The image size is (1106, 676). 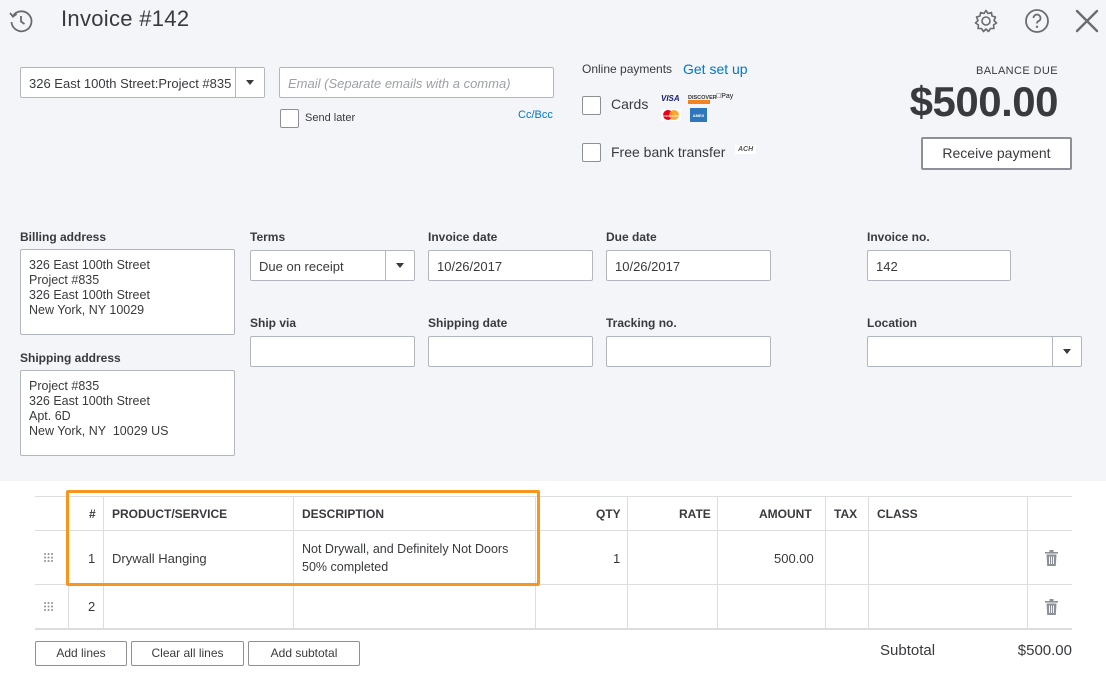 I want to click on invoice-date-label: Invoice date, so click(x=463, y=237).